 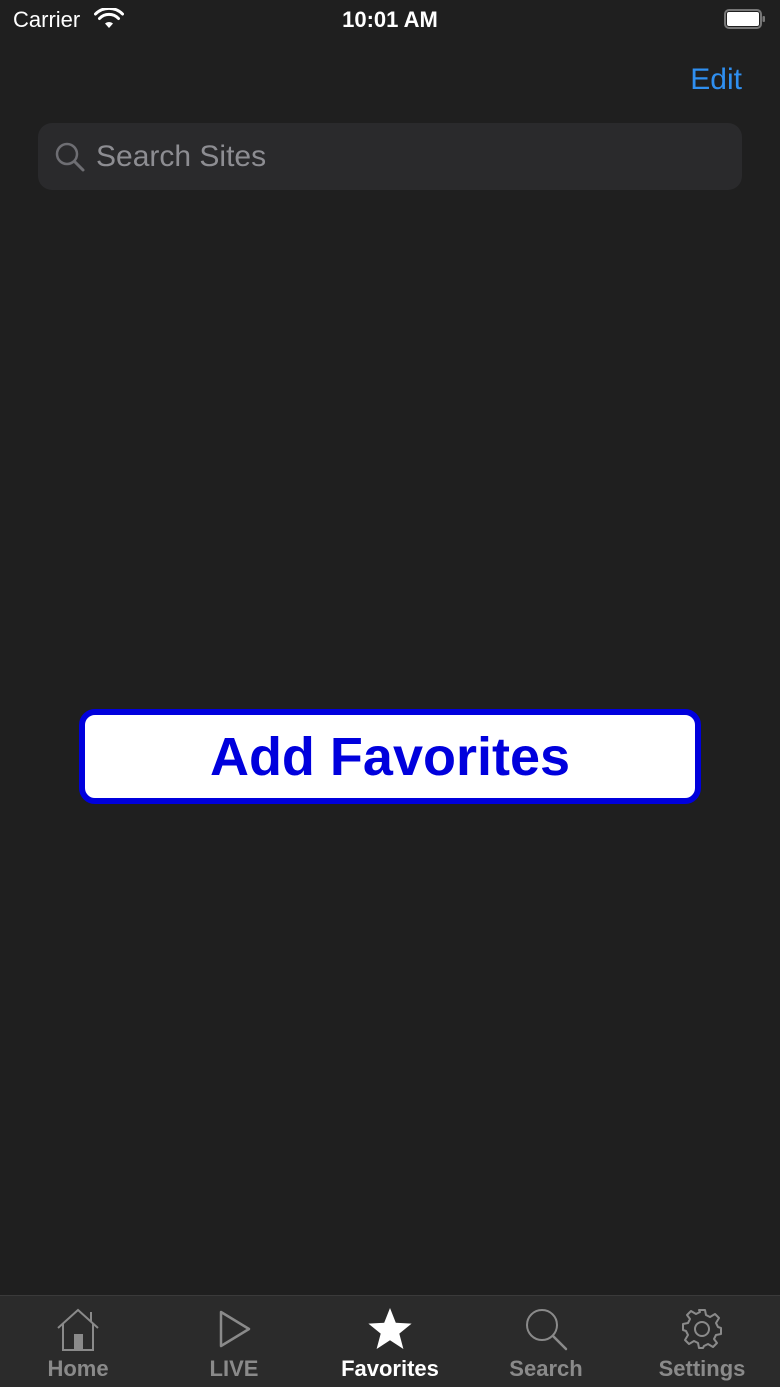 What do you see at coordinates (390, 1368) in the screenshot?
I see `tab-label-favorites: Favorites` at bounding box center [390, 1368].